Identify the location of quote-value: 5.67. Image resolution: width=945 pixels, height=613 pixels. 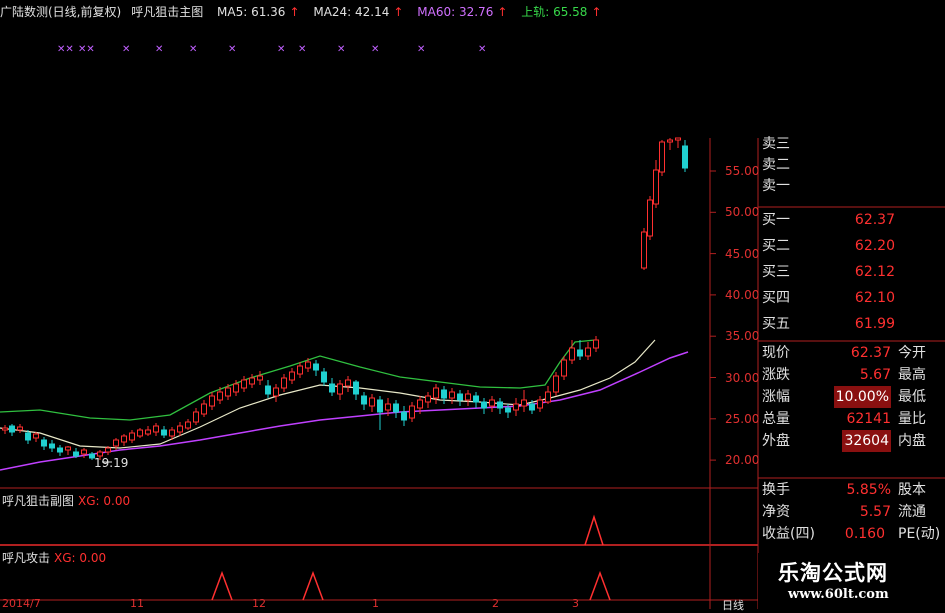
(875, 375).